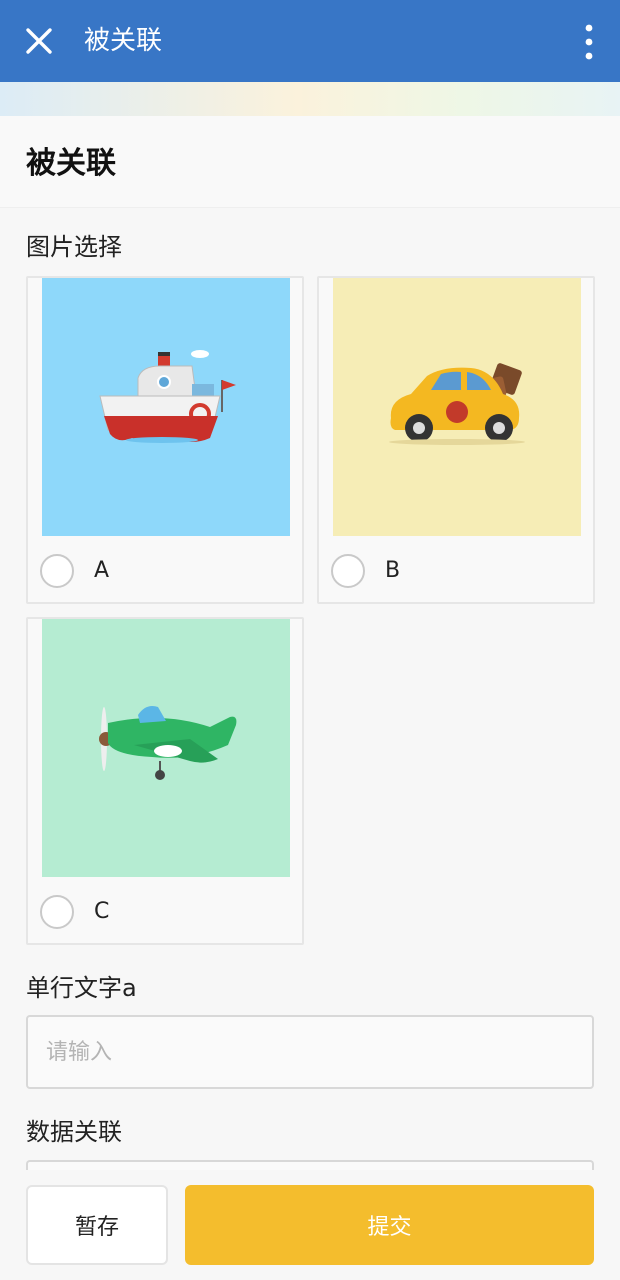  What do you see at coordinates (102, 570) in the screenshot?
I see `option-label: A` at bounding box center [102, 570].